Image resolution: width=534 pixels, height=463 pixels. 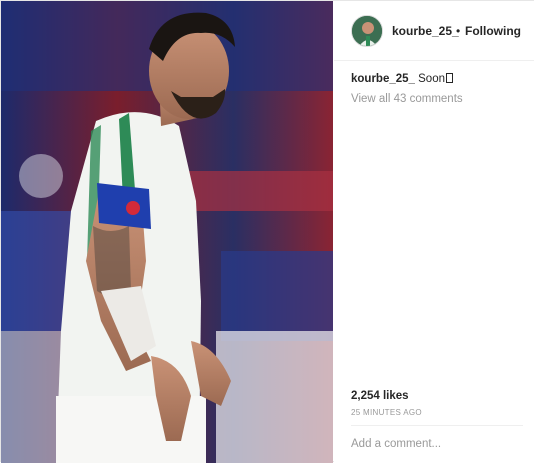 I want to click on header-username: kourbe_25_, so click(x=425, y=31).